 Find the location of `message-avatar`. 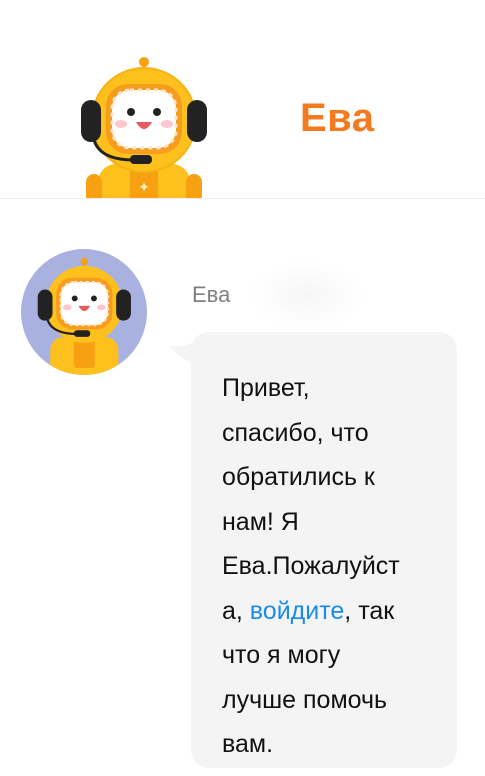

message-avatar is located at coordinates (84, 312).